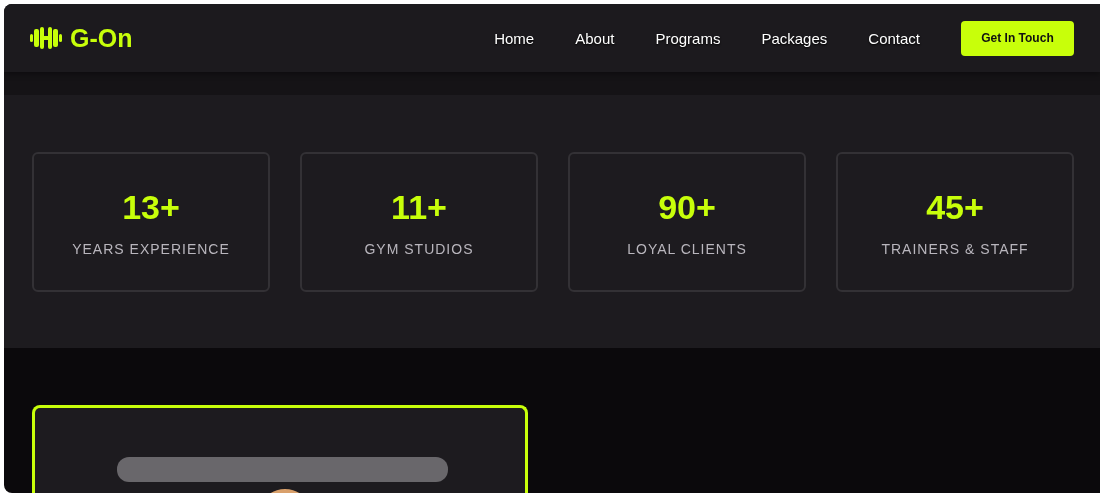  Describe the element at coordinates (687, 248) in the screenshot. I see `stat-label: LOYAL CLIENTS` at that location.